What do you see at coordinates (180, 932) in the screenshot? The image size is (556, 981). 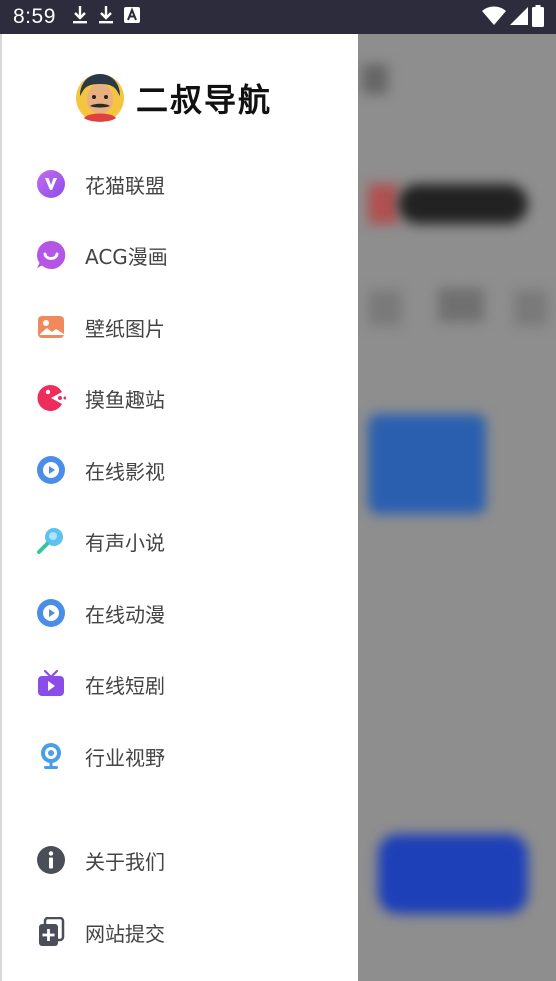 I see `drawer-item-submit-site: 网站提交` at bounding box center [180, 932].